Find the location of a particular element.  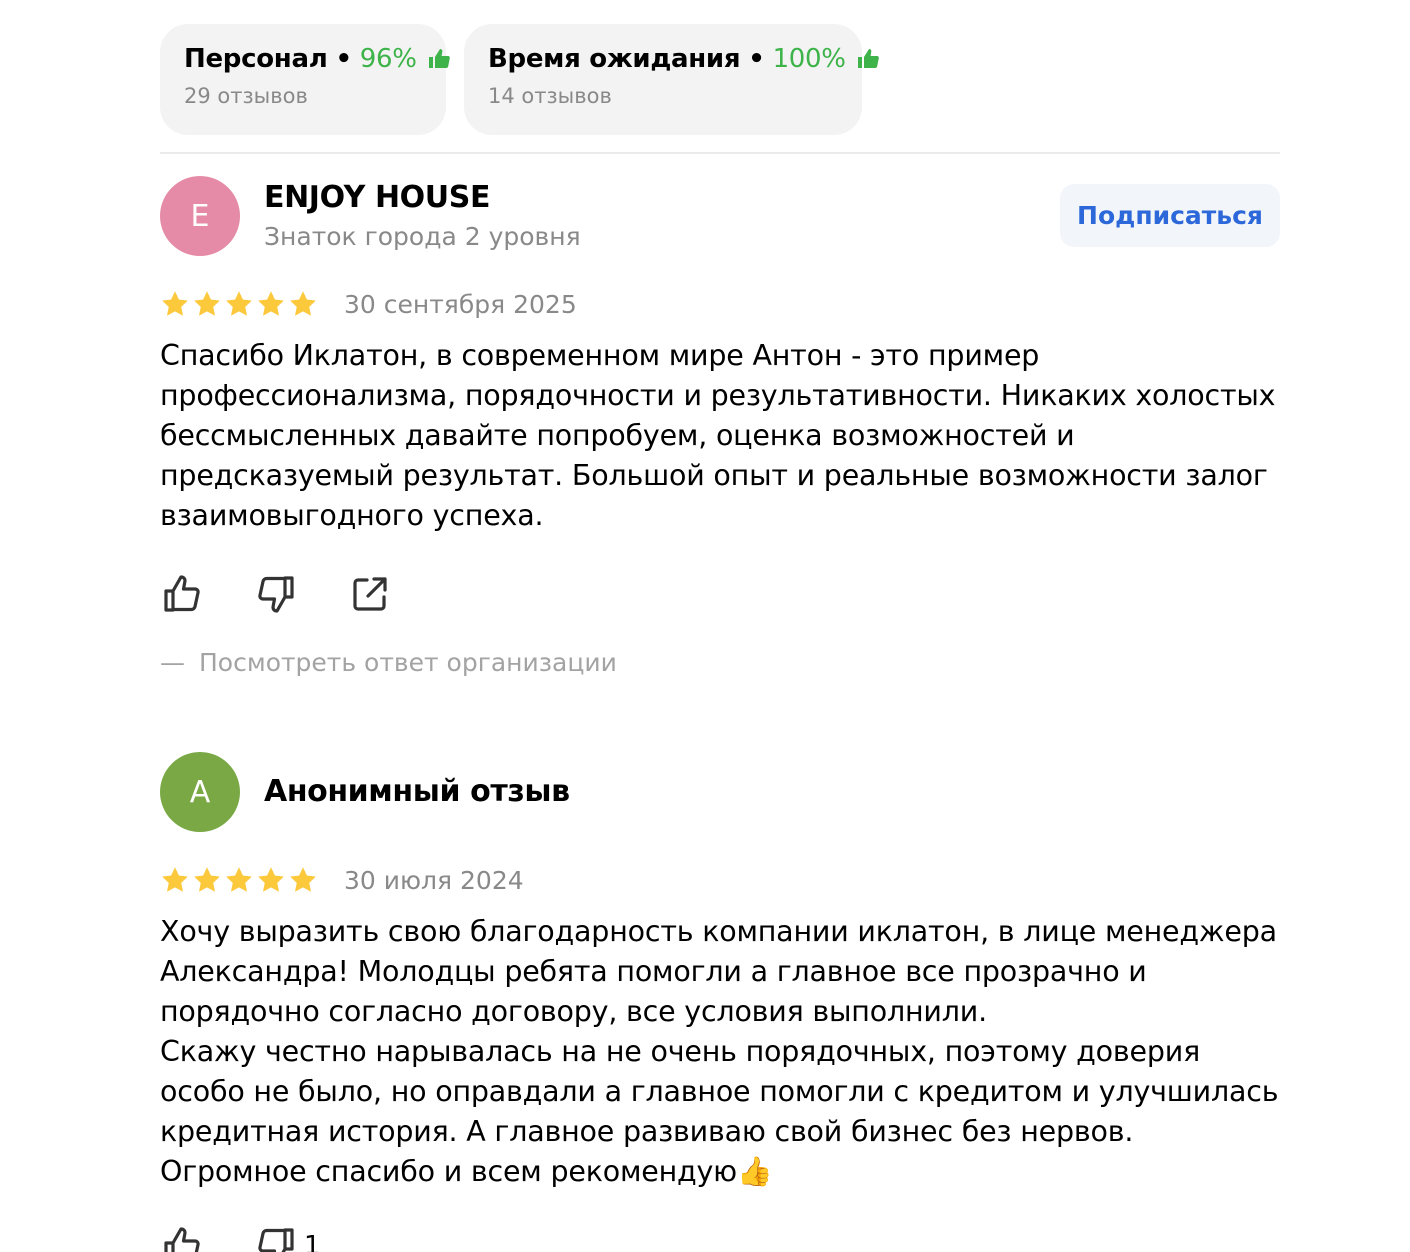

review-date: 30 сентября 2025 is located at coordinates (460, 304).